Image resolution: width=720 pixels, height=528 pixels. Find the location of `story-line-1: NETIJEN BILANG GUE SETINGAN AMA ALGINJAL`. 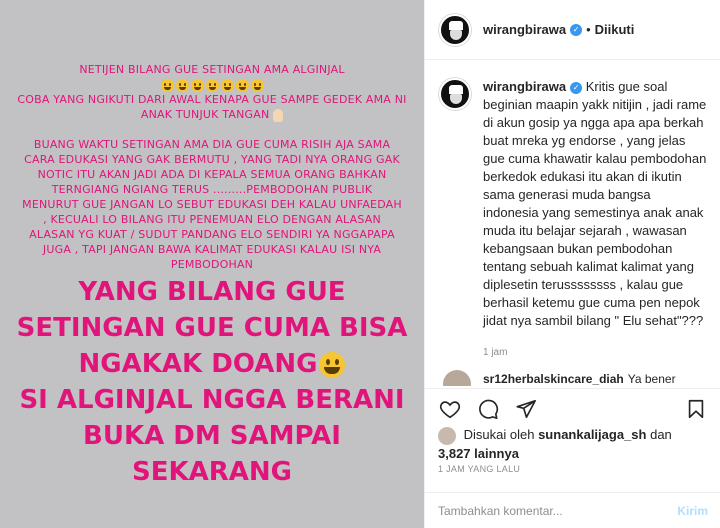

story-line-1: NETIJEN BILANG GUE SETINGAN AMA ALGINJAL is located at coordinates (212, 69).